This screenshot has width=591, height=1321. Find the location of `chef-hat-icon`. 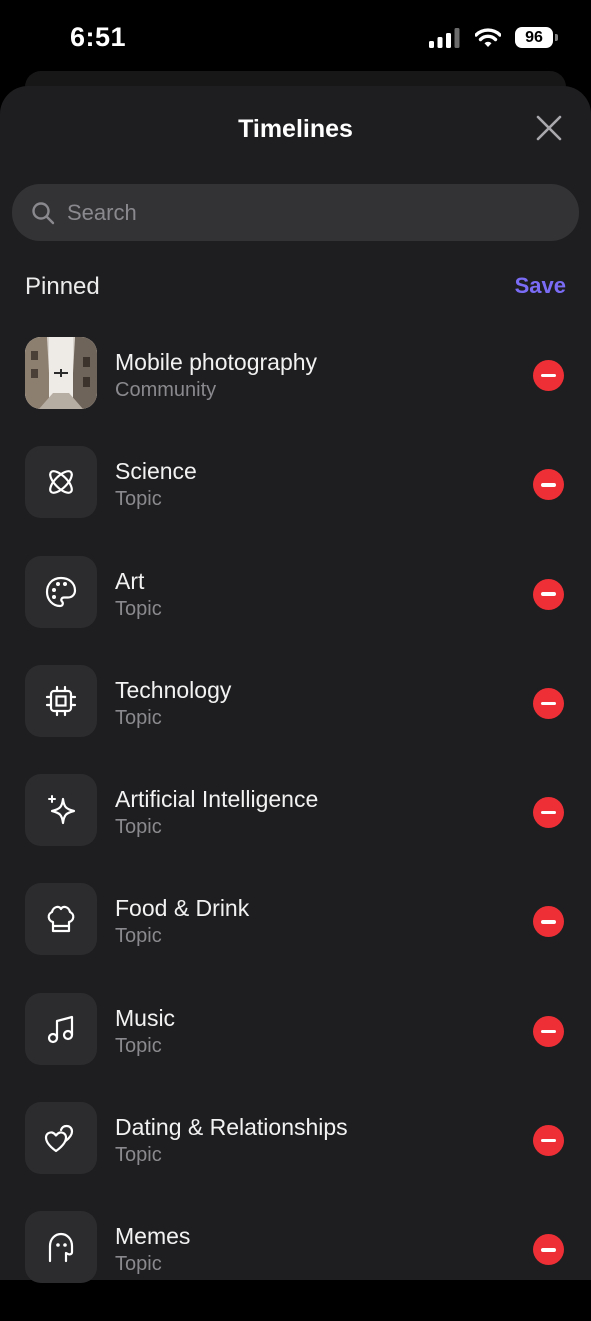

chef-hat-icon is located at coordinates (61, 919).